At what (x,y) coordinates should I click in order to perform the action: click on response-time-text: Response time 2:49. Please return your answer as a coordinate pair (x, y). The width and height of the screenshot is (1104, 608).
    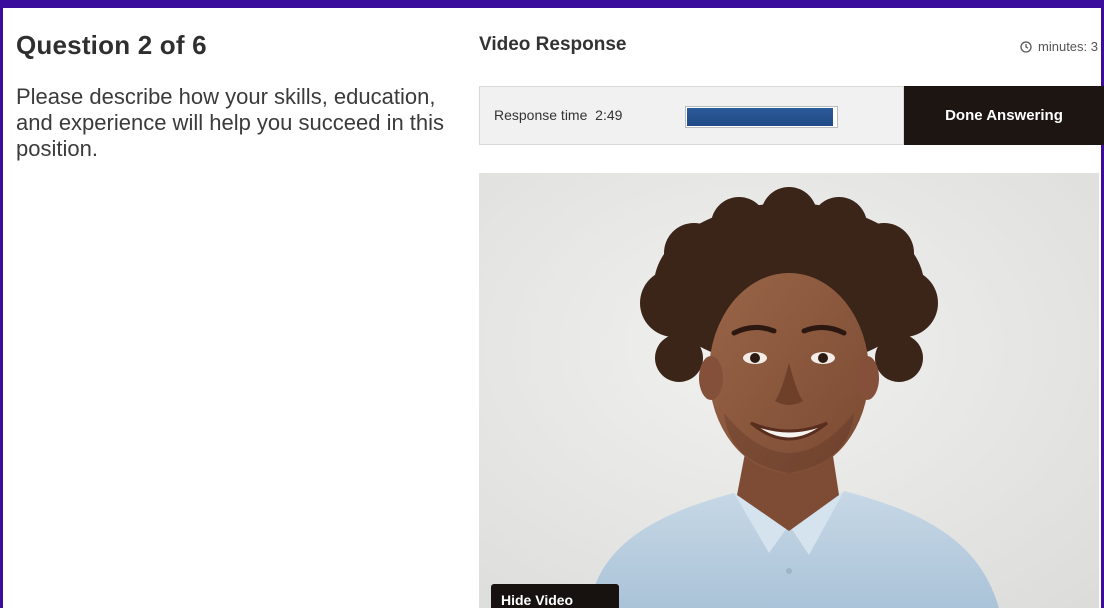
    Looking at the image, I should click on (558, 115).